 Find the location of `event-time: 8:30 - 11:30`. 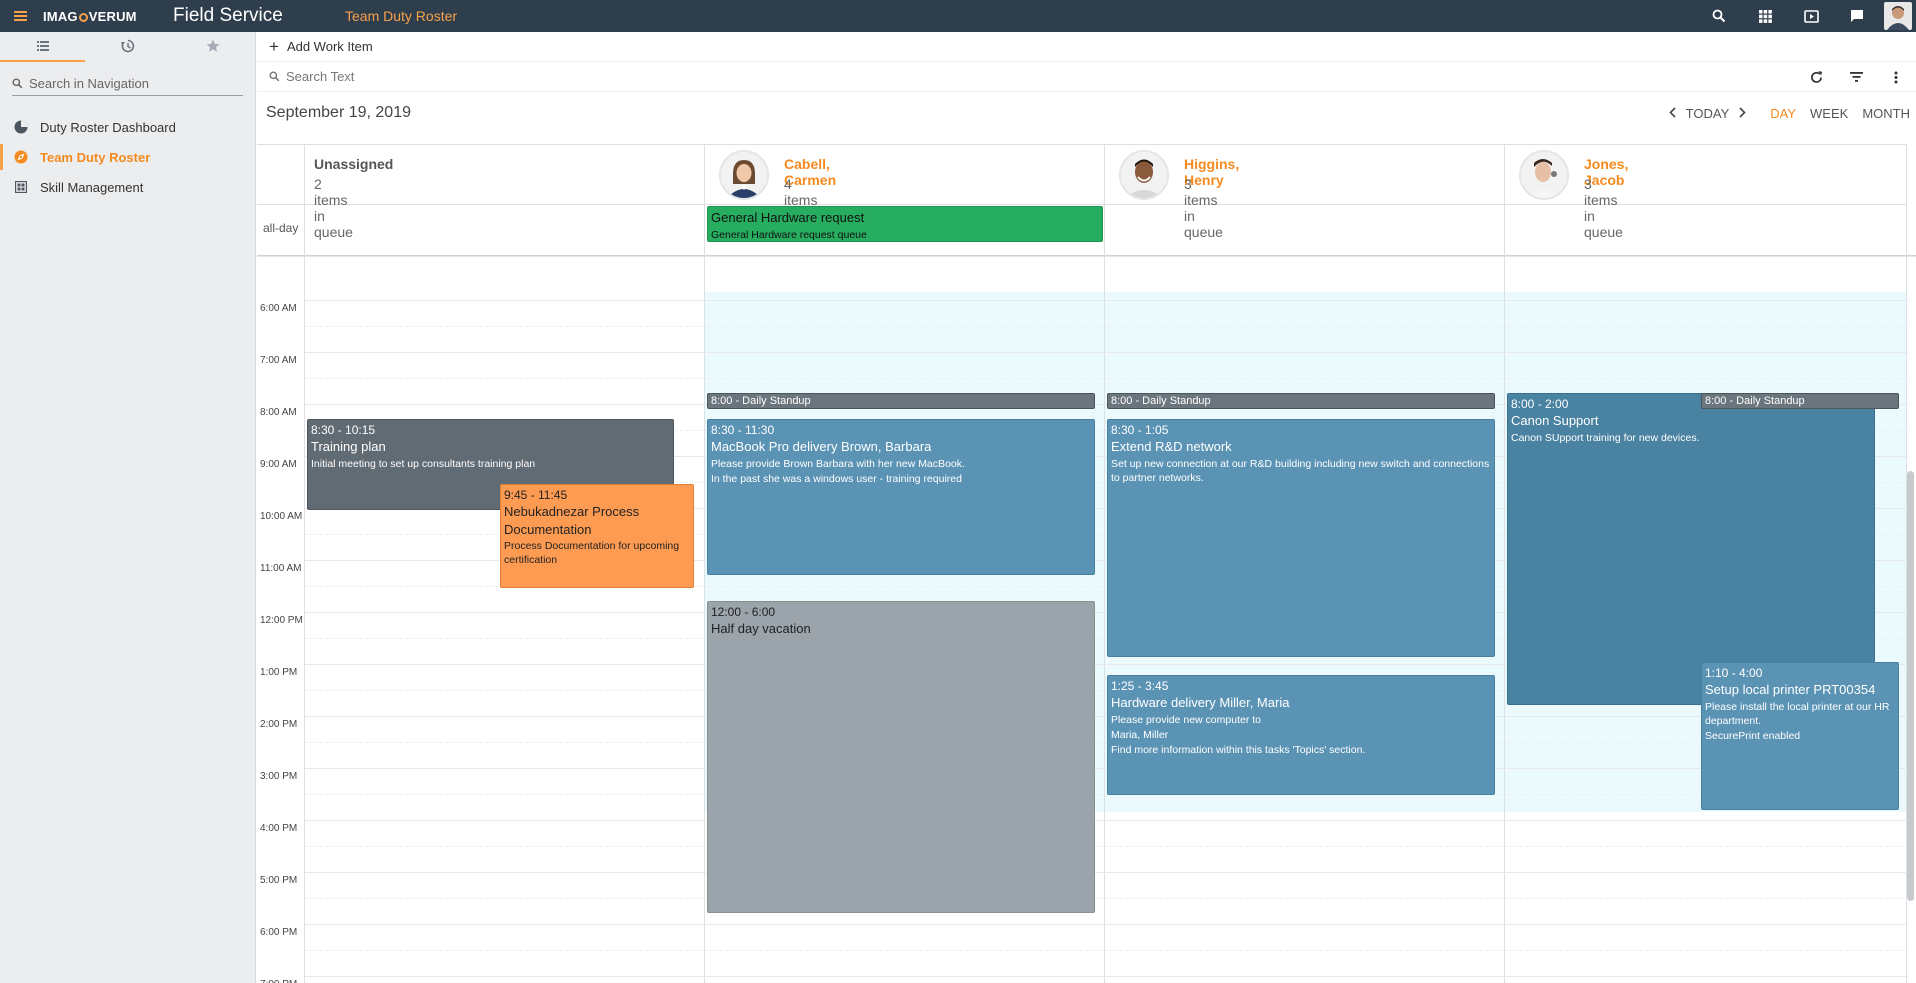

event-time: 8:30 - 11:30 is located at coordinates (743, 430).